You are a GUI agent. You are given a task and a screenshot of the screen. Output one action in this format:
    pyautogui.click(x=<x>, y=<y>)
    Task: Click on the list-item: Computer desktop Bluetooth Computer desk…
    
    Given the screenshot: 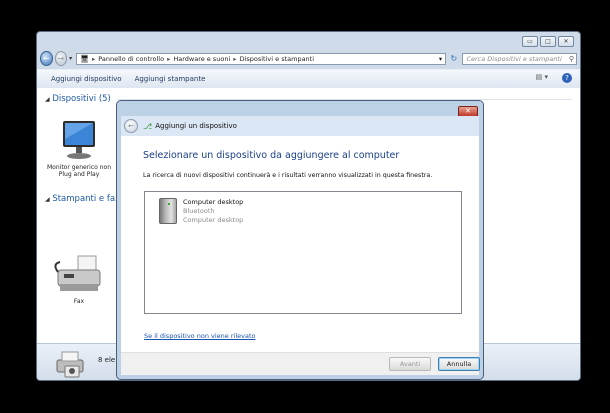 What is the action you would take?
    pyautogui.click(x=201, y=211)
    